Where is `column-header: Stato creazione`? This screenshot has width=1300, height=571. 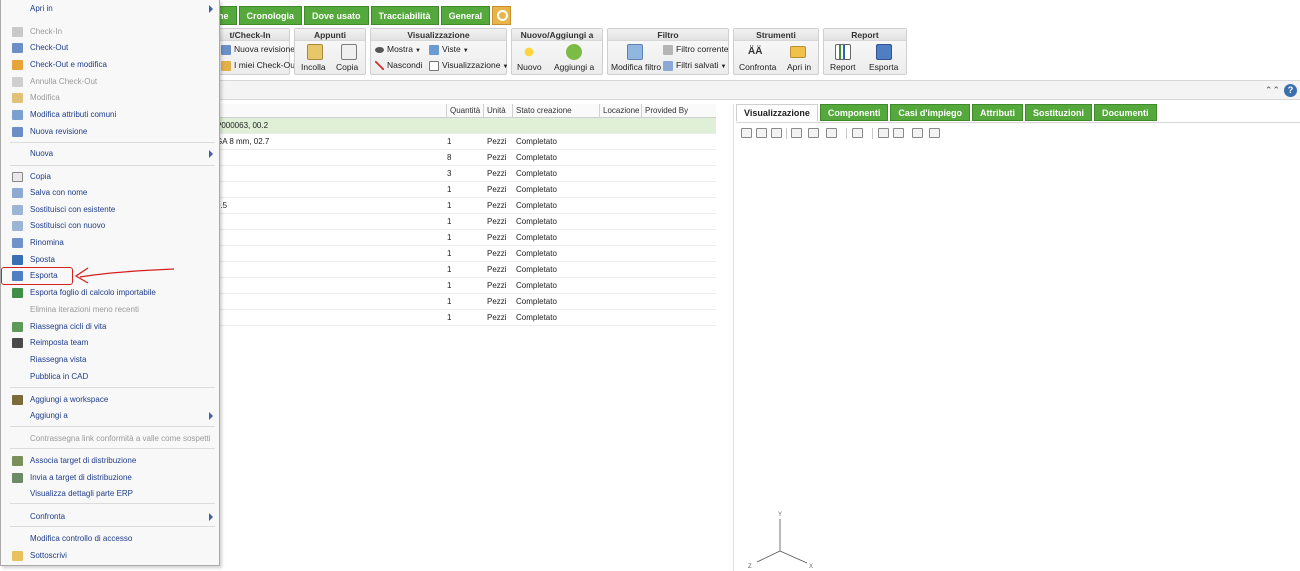
column-header: Stato creazione is located at coordinates (555, 111).